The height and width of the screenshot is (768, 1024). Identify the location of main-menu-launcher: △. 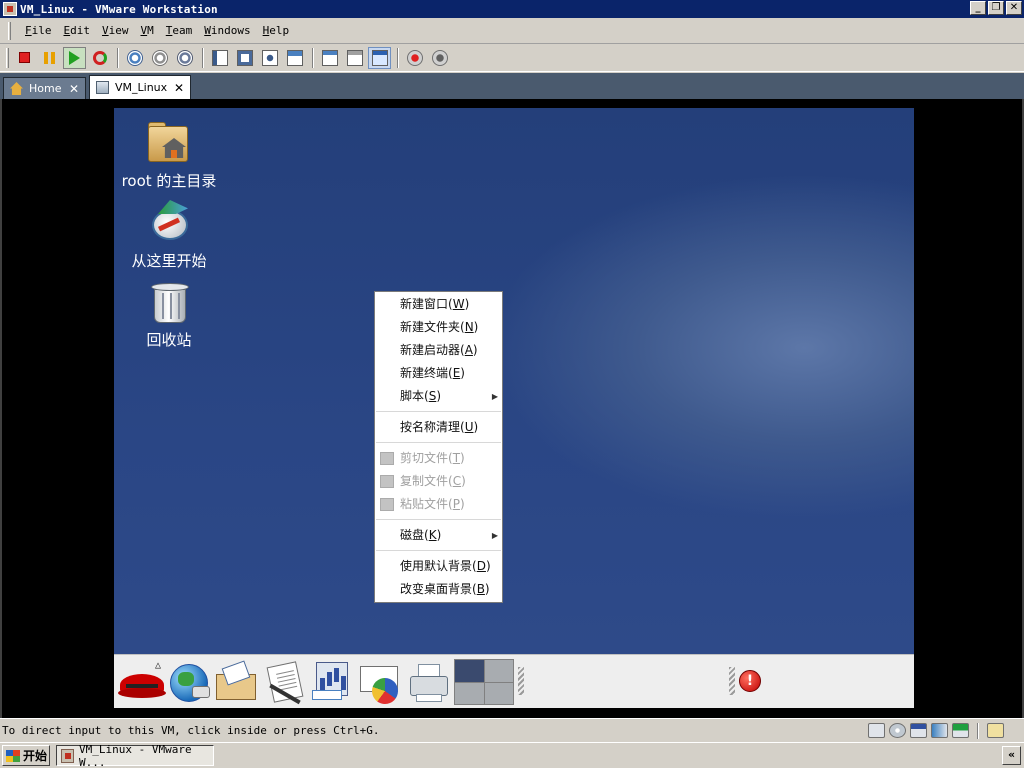
(142, 682).